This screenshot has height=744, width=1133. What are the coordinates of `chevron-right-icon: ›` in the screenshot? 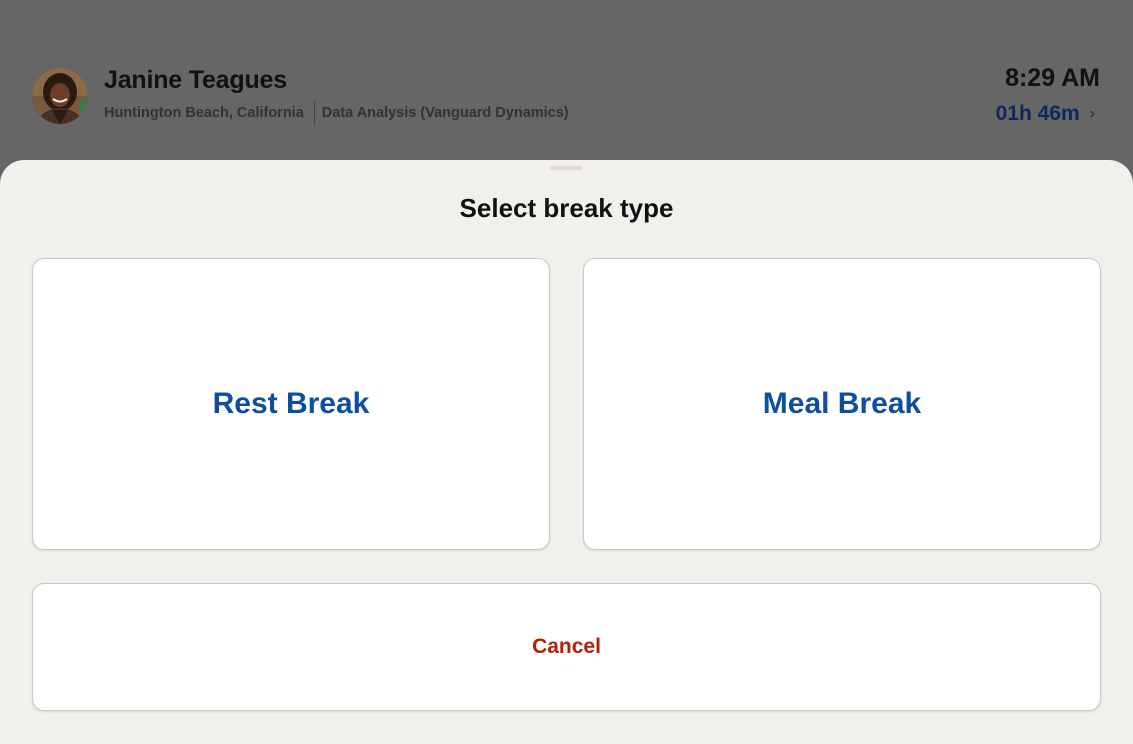 It's located at (1092, 113).